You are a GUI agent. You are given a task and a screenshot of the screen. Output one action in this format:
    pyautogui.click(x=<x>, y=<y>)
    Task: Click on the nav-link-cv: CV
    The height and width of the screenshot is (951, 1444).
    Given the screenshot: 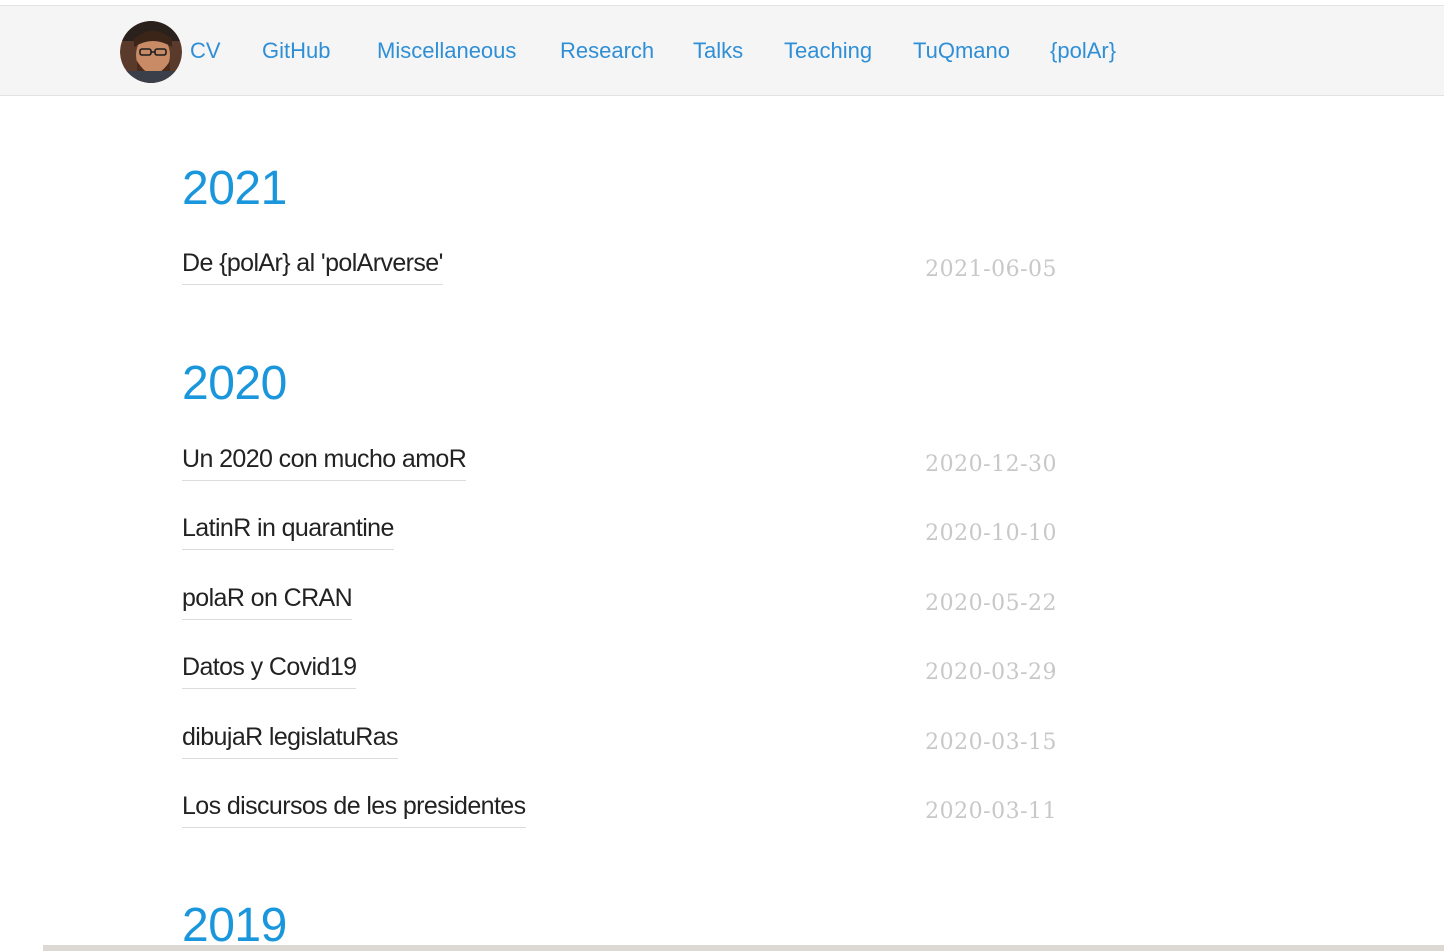 What is the action you would take?
    pyautogui.click(x=205, y=51)
    